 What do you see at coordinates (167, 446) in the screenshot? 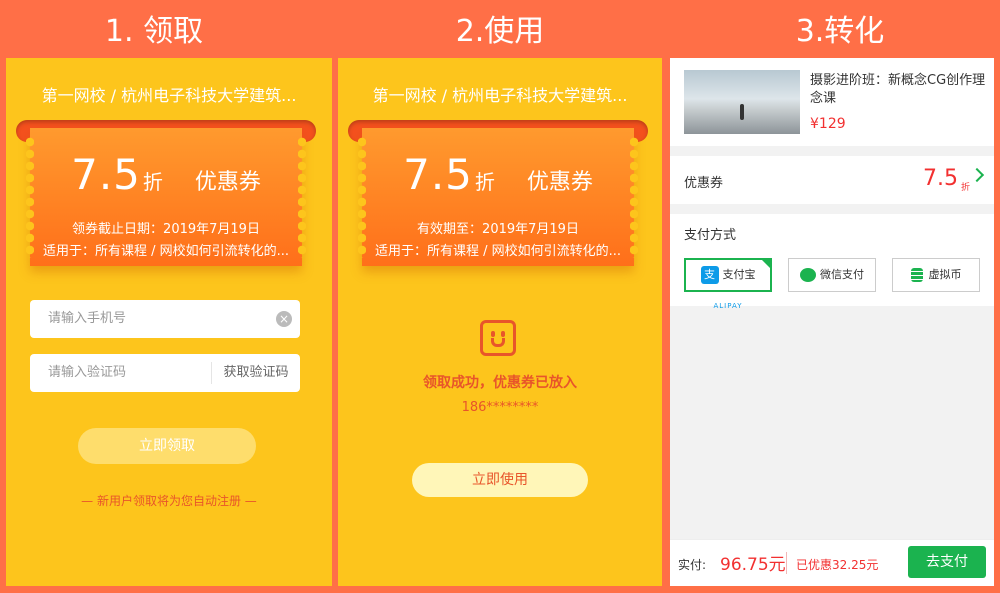
I see `claim-button: 立即领取` at bounding box center [167, 446].